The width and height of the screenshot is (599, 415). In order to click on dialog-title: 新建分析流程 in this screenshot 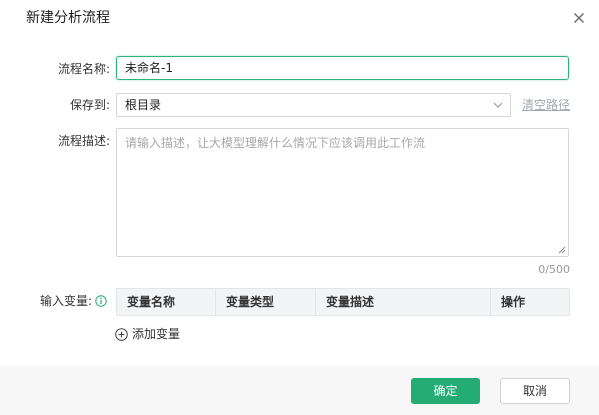, I will do `click(68, 18)`.